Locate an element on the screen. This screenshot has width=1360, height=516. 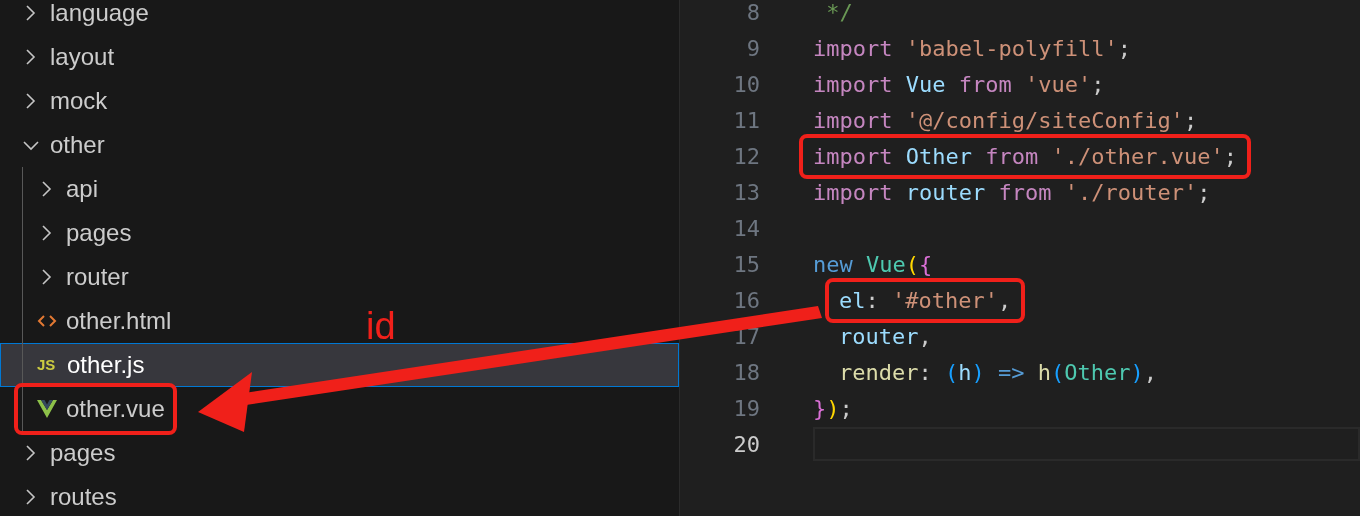
file-name: mock is located at coordinates (79, 101).